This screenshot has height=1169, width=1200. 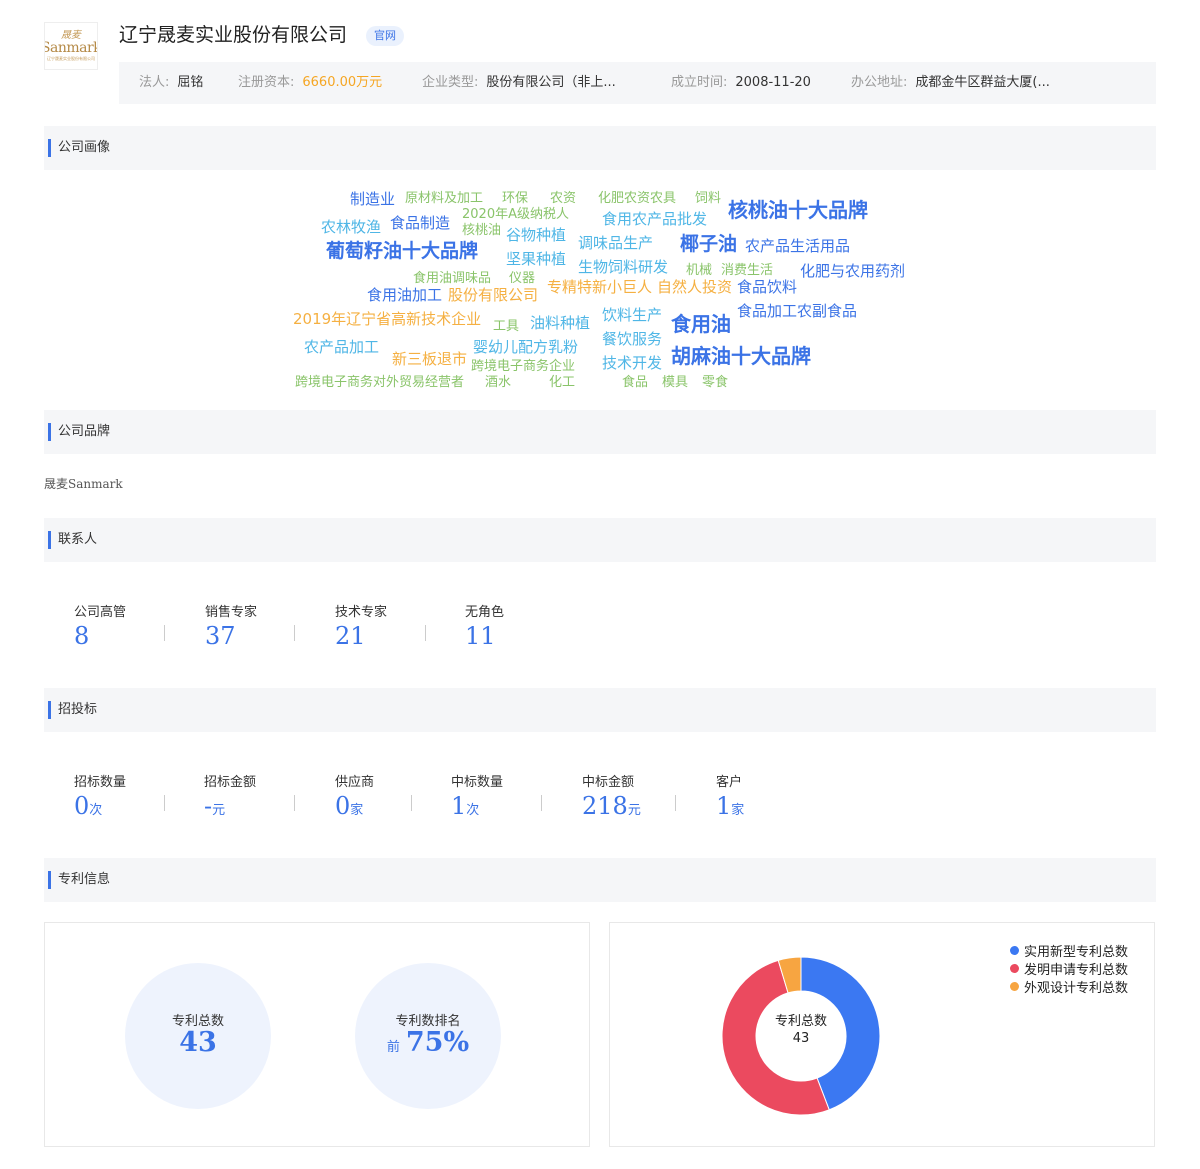 I want to click on stat-value: 1家, so click(x=730, y=806).